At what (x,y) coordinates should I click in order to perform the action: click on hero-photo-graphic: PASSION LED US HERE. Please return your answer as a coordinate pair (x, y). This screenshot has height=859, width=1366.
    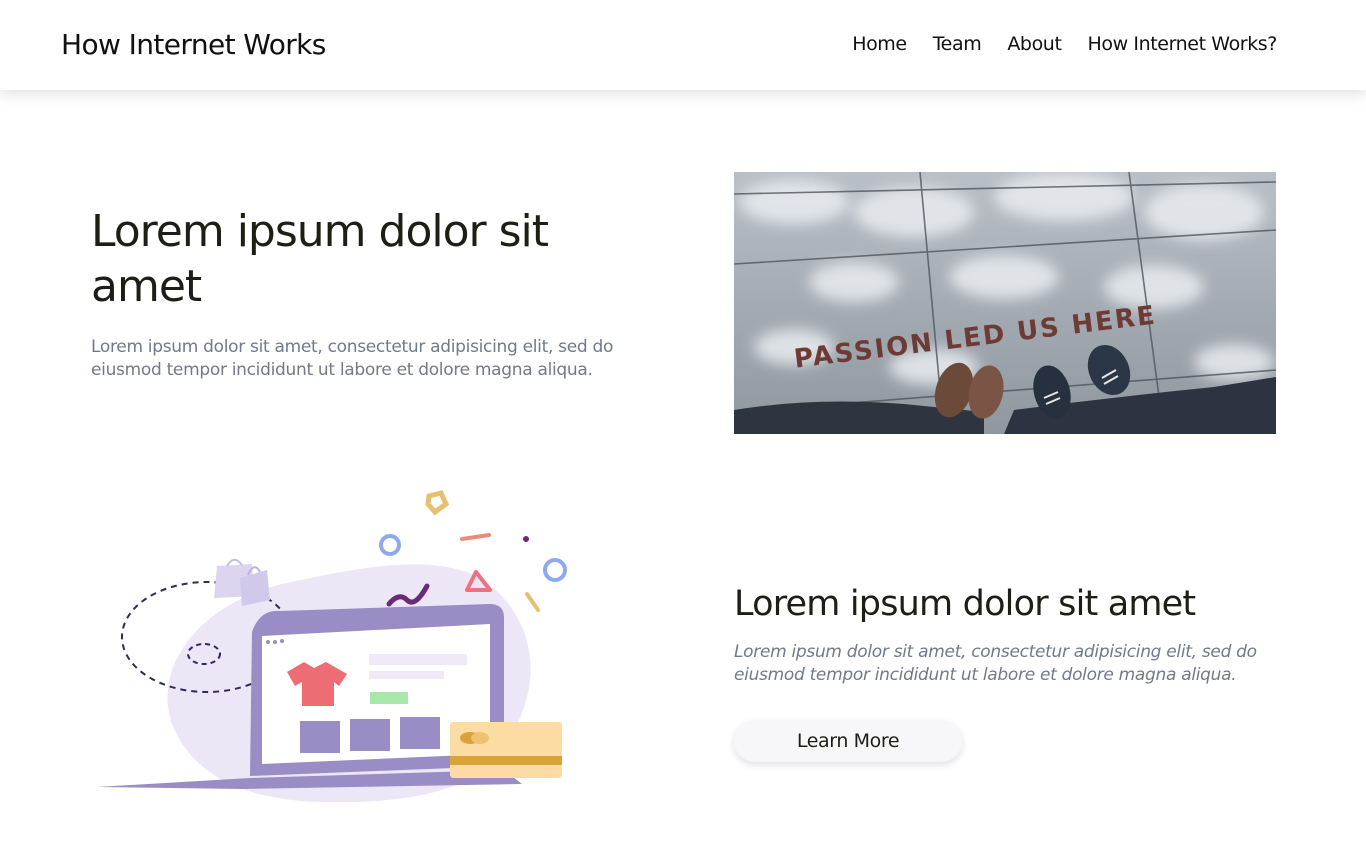
    Looking at the image, I should click on (1005, 303).